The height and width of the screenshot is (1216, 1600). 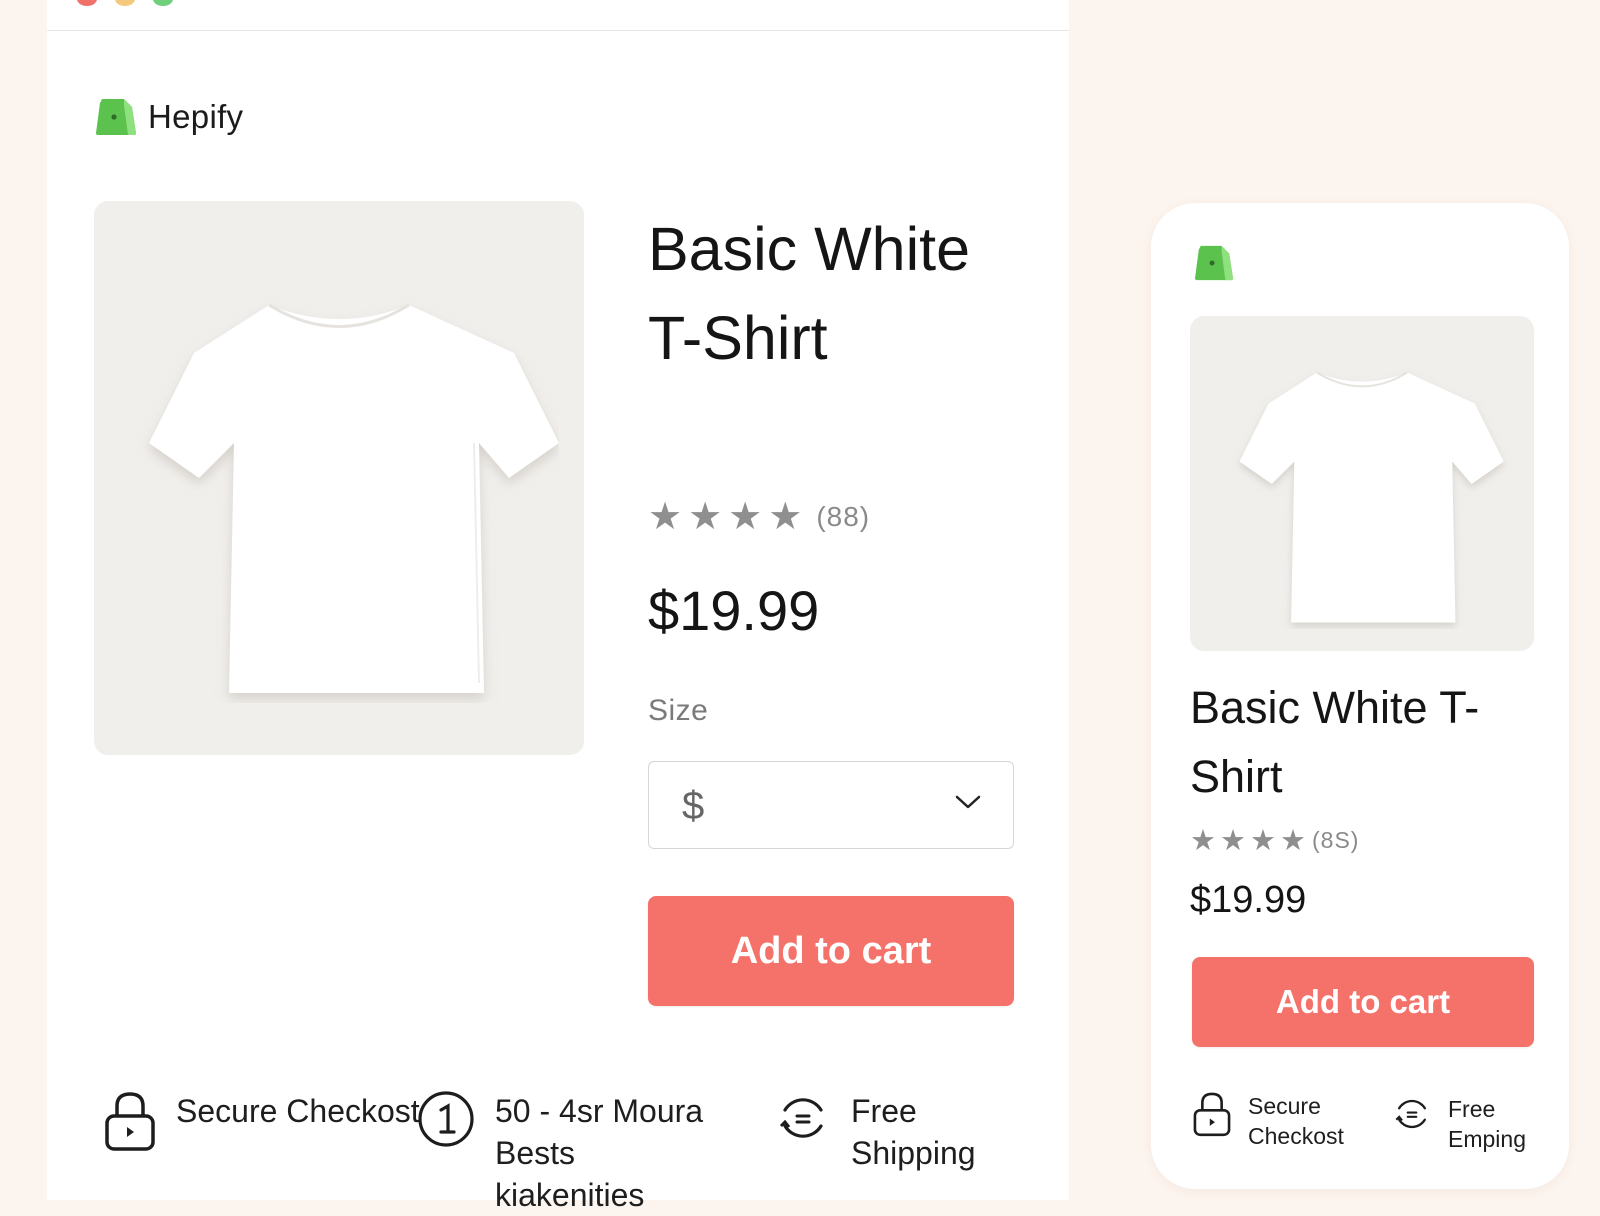 What do you see at coordinates (693, 806) in the screenshot?
I see `size-selected-value: $` at bounding box center [693, 806].